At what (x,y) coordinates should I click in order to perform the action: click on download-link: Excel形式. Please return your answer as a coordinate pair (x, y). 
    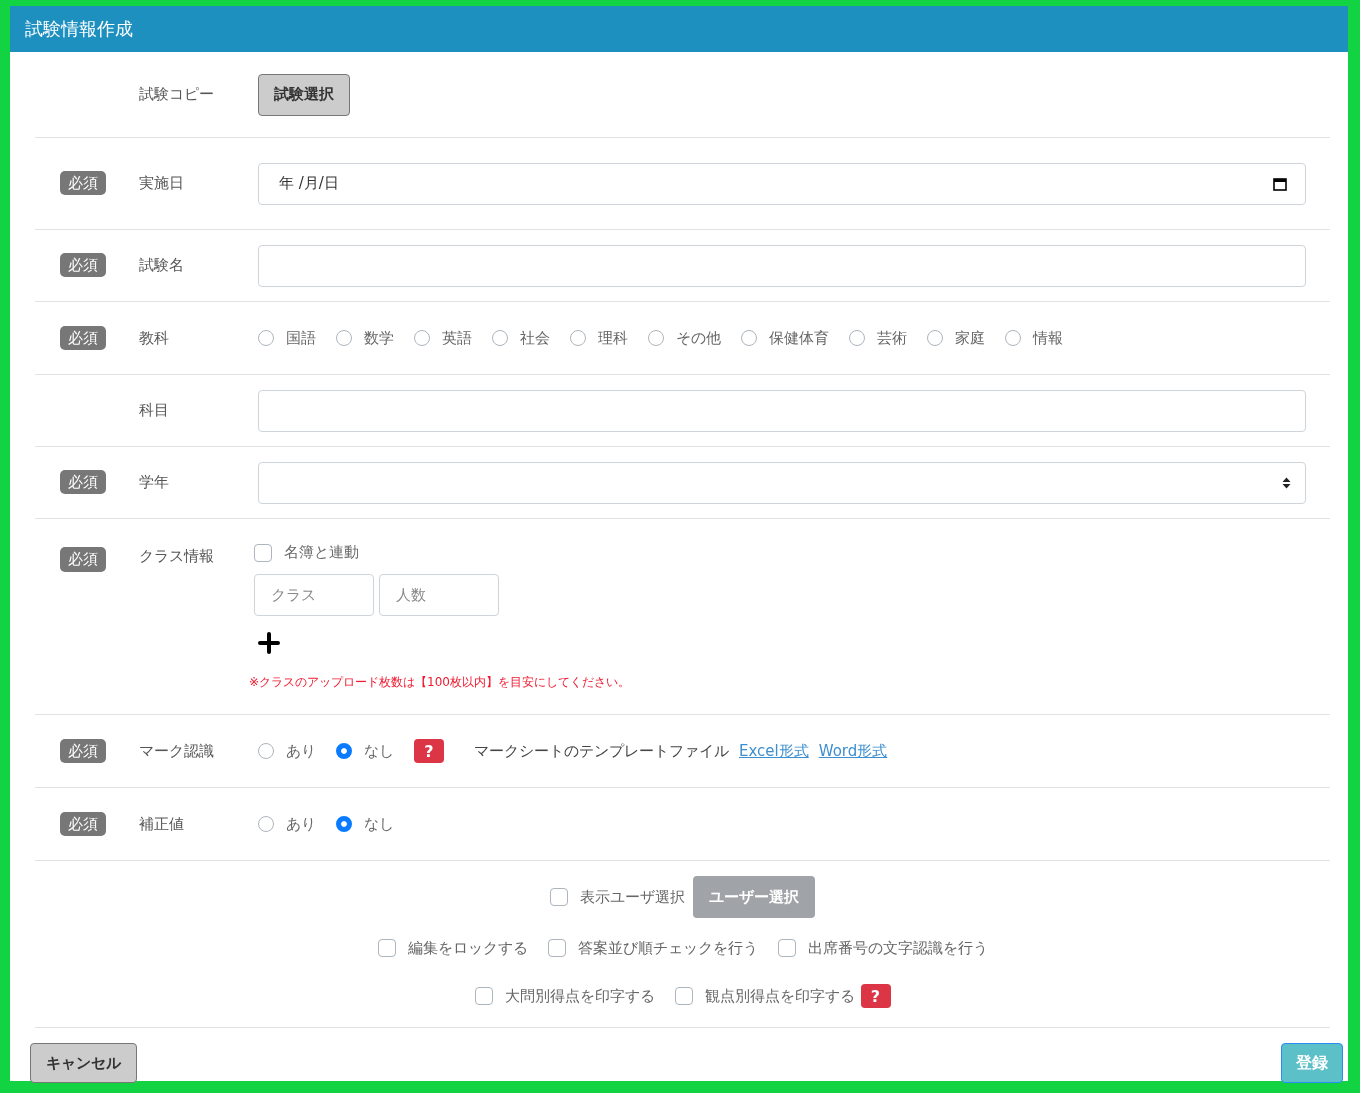
    Looking at the image, I should click on (774, 751).